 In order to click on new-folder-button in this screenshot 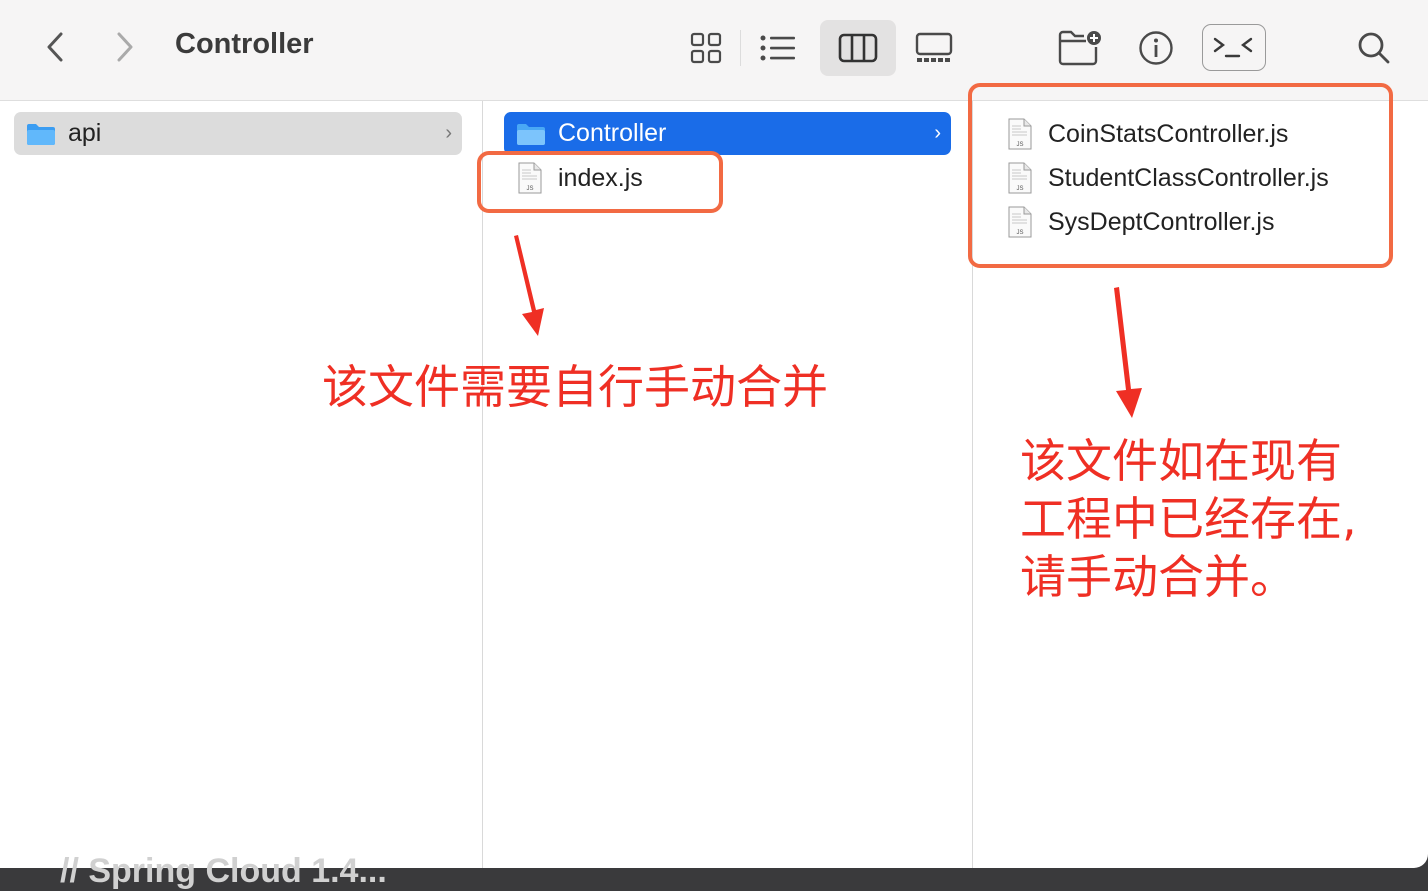, I will do `click(1079, 47)`.